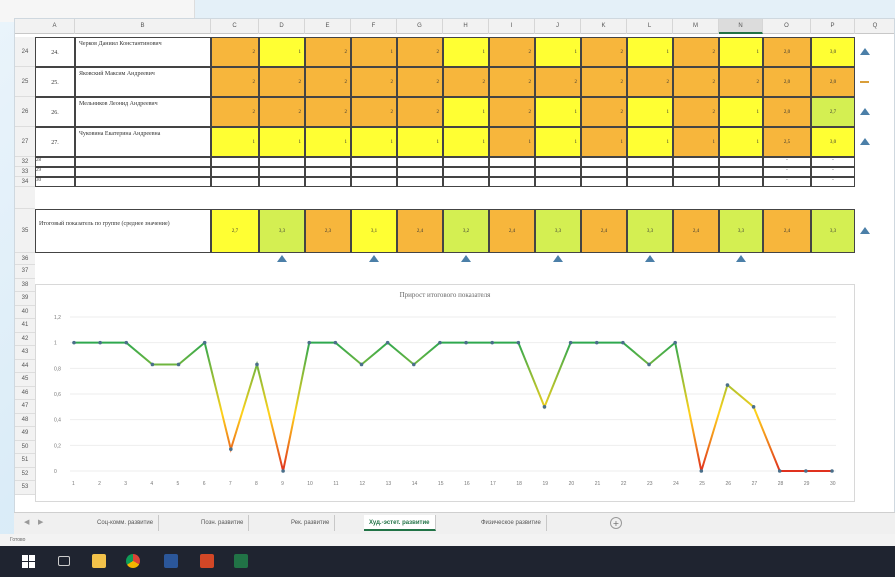 The width and height of the screenshot is (895, 577). Describe the element at coordinates (25, 353) in the screenshot. I see `row-number: 43` at that location.